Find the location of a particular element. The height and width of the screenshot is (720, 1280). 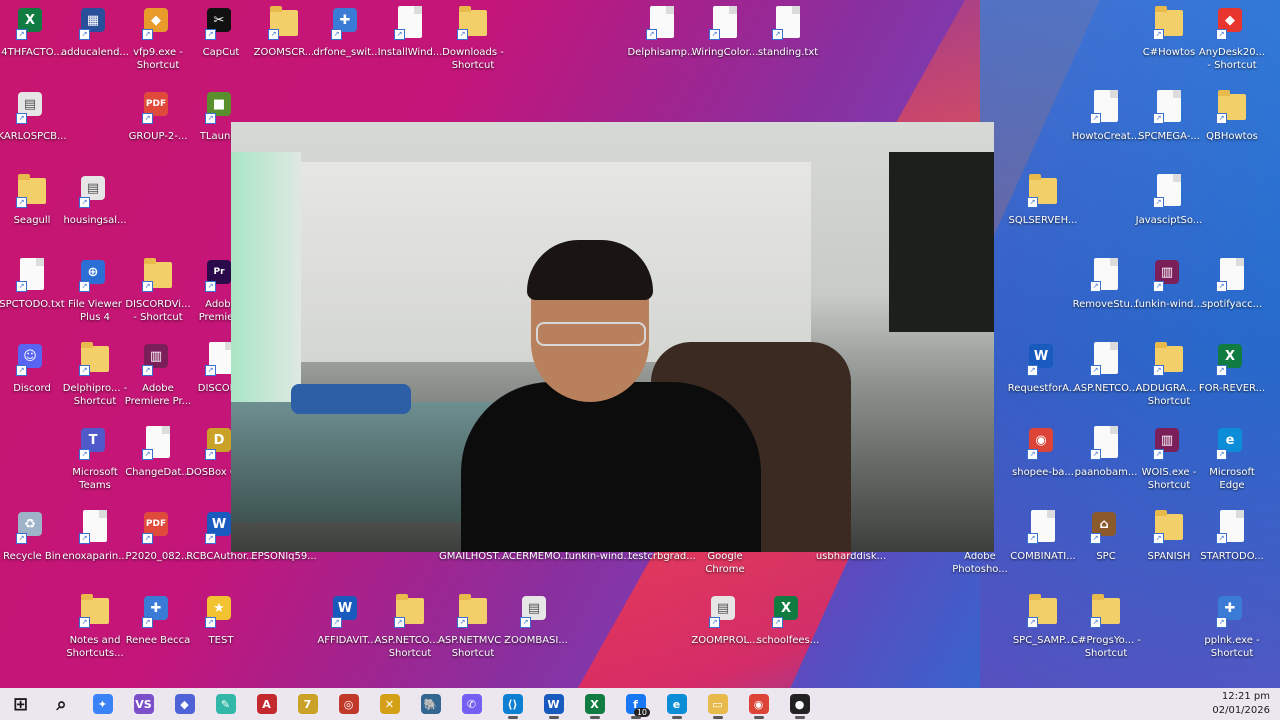

access-icon: A is located at coordinates (266, 704).